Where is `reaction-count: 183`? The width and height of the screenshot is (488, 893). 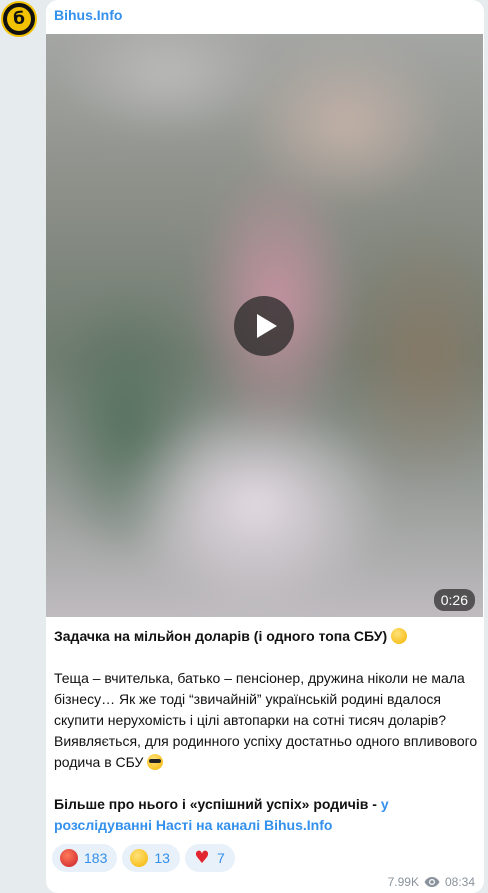 reaction-count: 183 is located at coordinates (96, 858).